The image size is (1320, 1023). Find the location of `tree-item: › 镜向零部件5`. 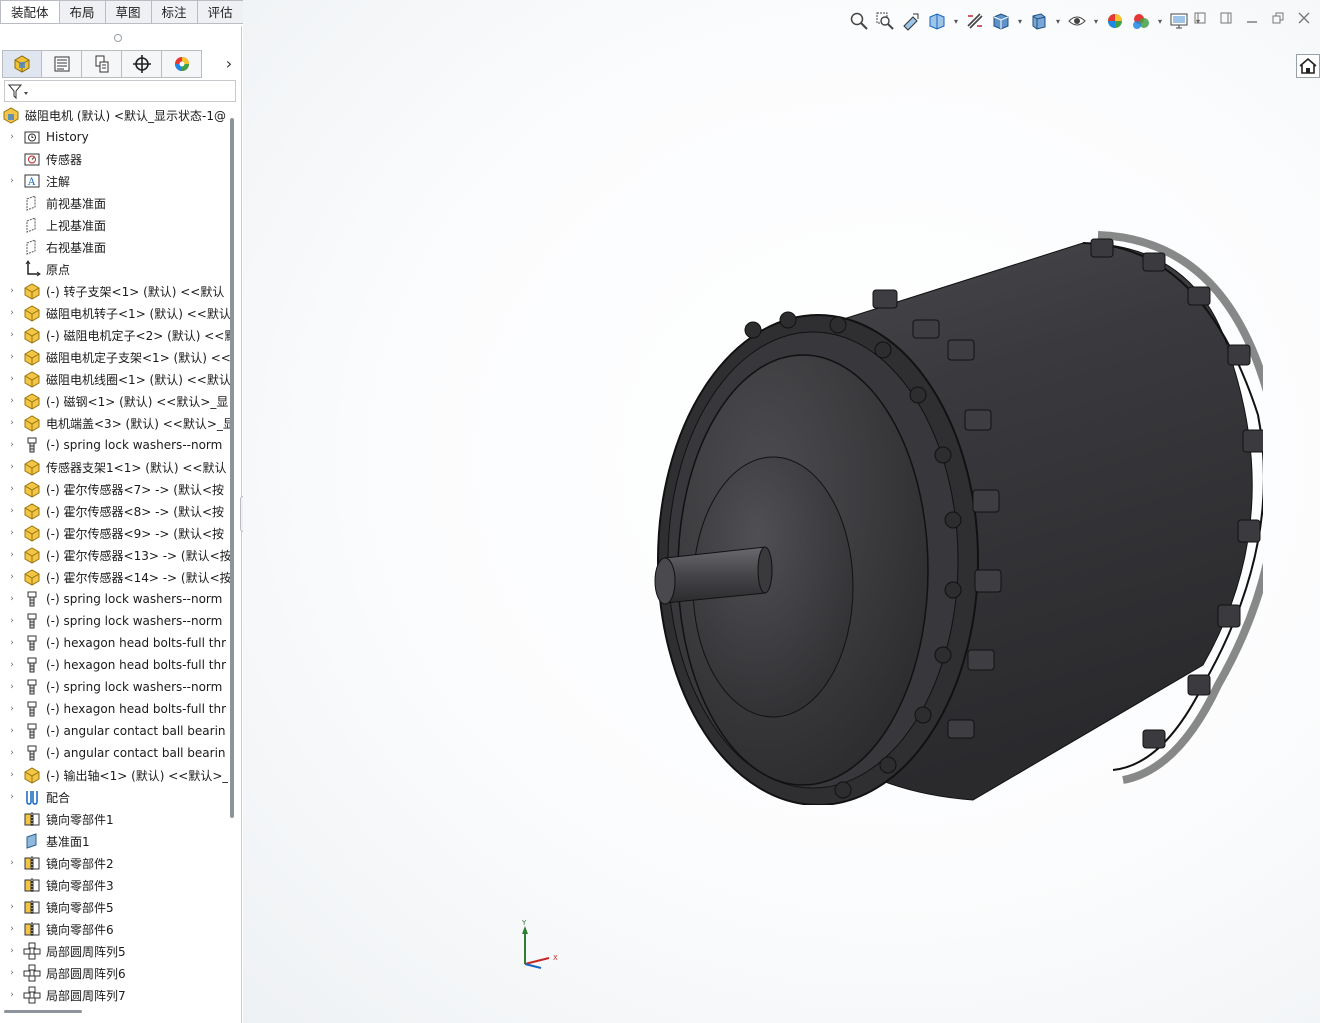

tree-item: › 镜向零部件5 is located at coordinates (116, 907).